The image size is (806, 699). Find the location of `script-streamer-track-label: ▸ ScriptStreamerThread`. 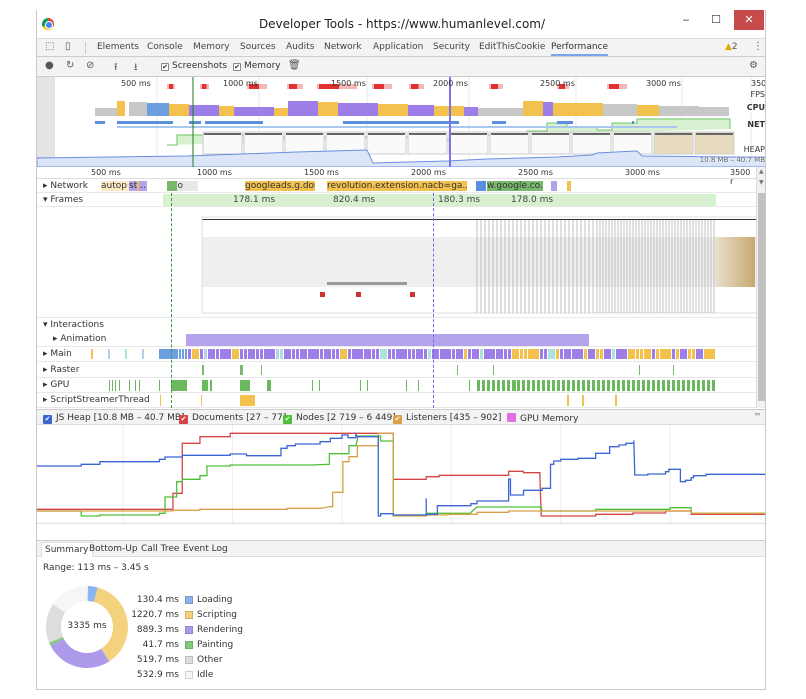

script-streamer-track-label: ▸ ScriptStreamerThread is located at coordinates (96, 400).